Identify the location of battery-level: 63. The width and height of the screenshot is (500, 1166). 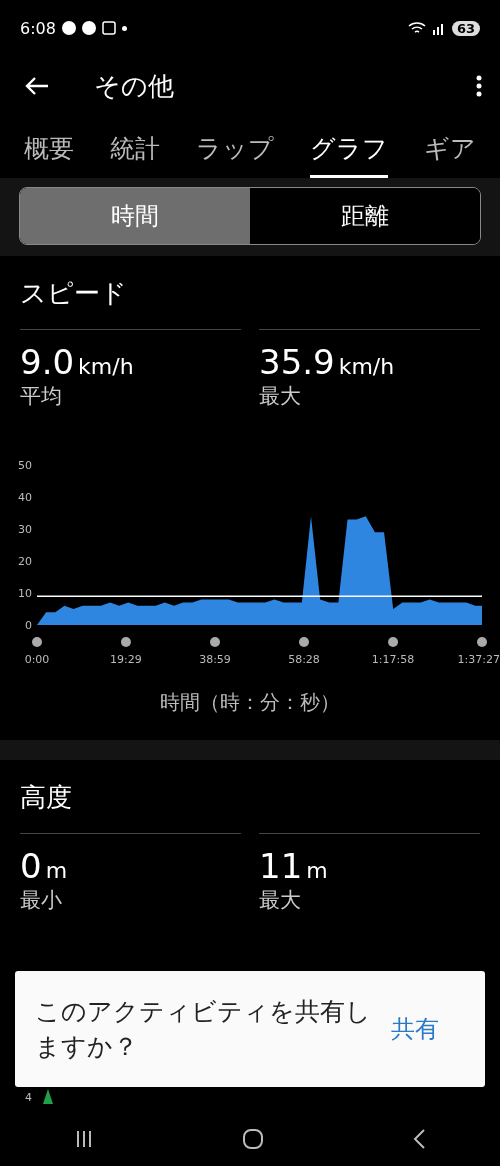
(465, 28).